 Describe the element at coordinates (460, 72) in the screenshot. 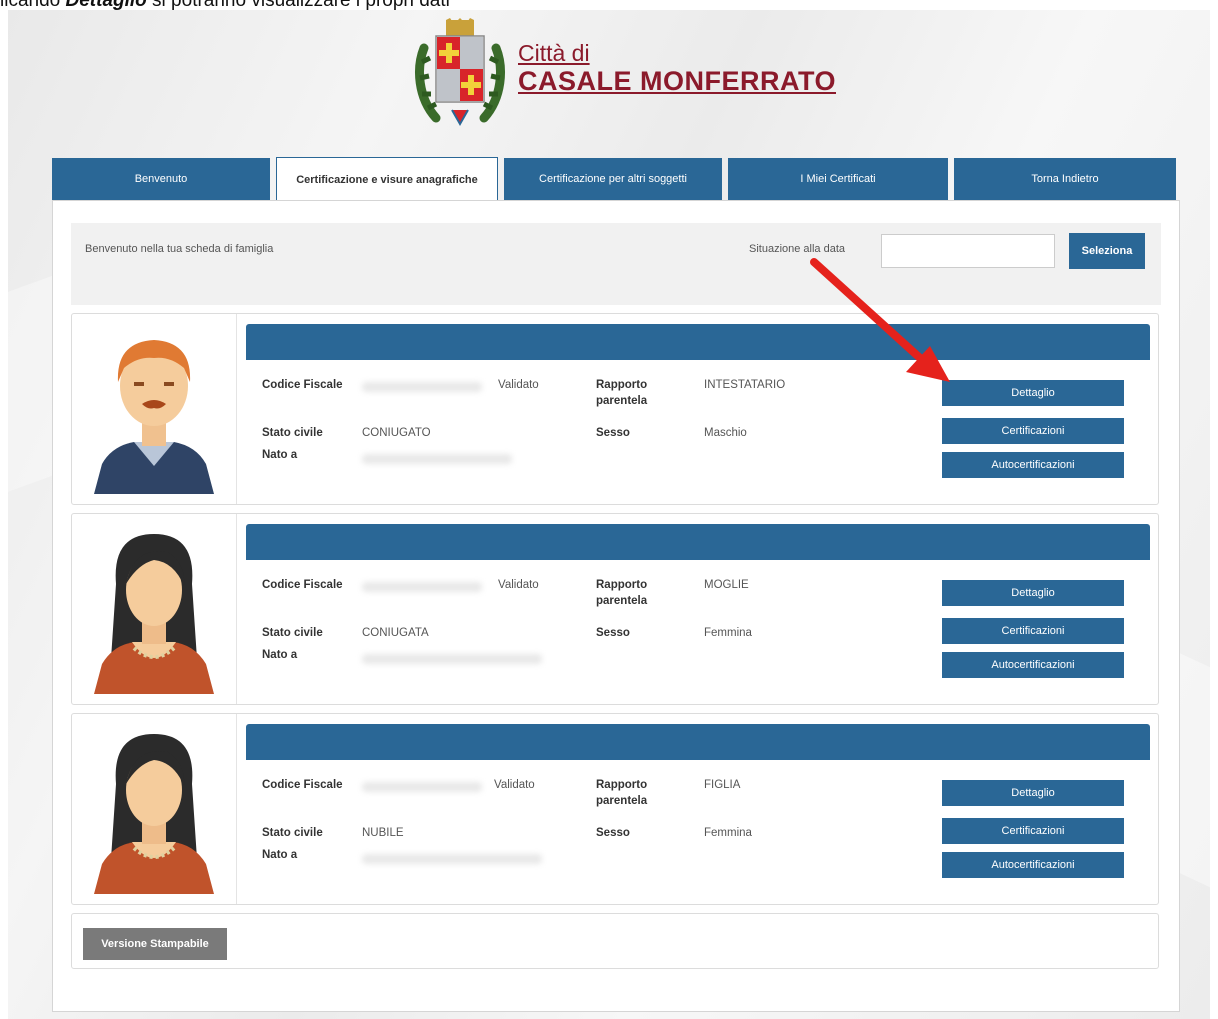

I see `coat-of-arms-logo` at that location.